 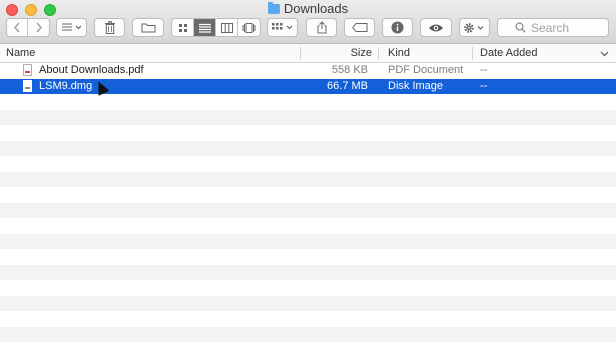 I want to click on titlebar: Downloads, so click(x=308, y=22).